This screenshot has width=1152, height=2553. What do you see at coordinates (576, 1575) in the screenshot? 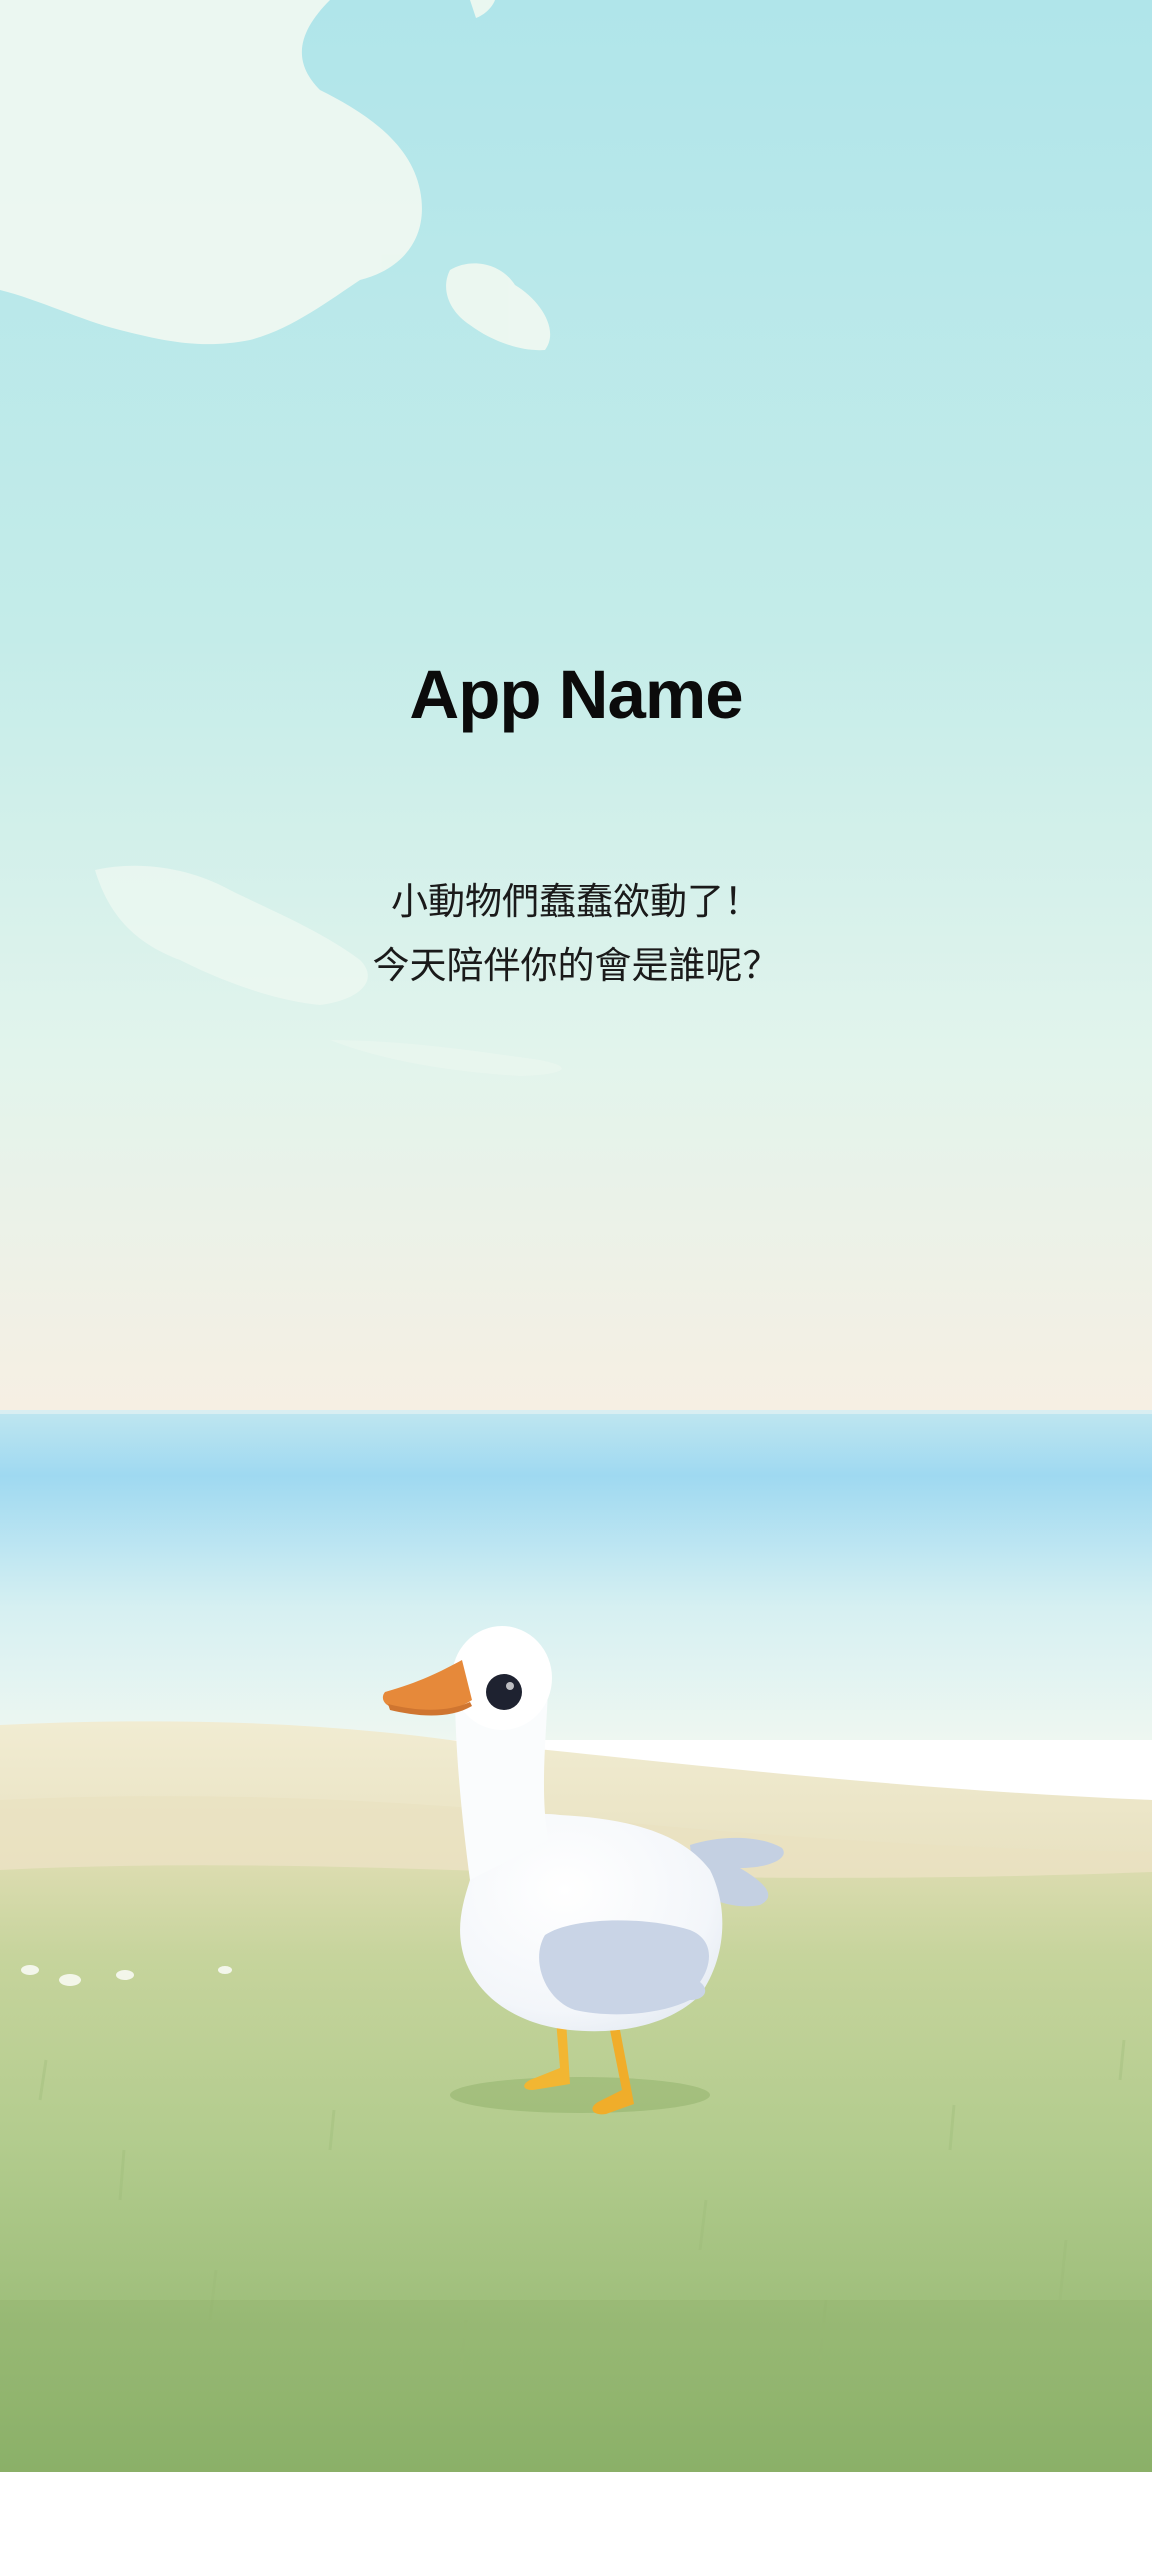
I see `sea` at bounding box center [576, 1575].